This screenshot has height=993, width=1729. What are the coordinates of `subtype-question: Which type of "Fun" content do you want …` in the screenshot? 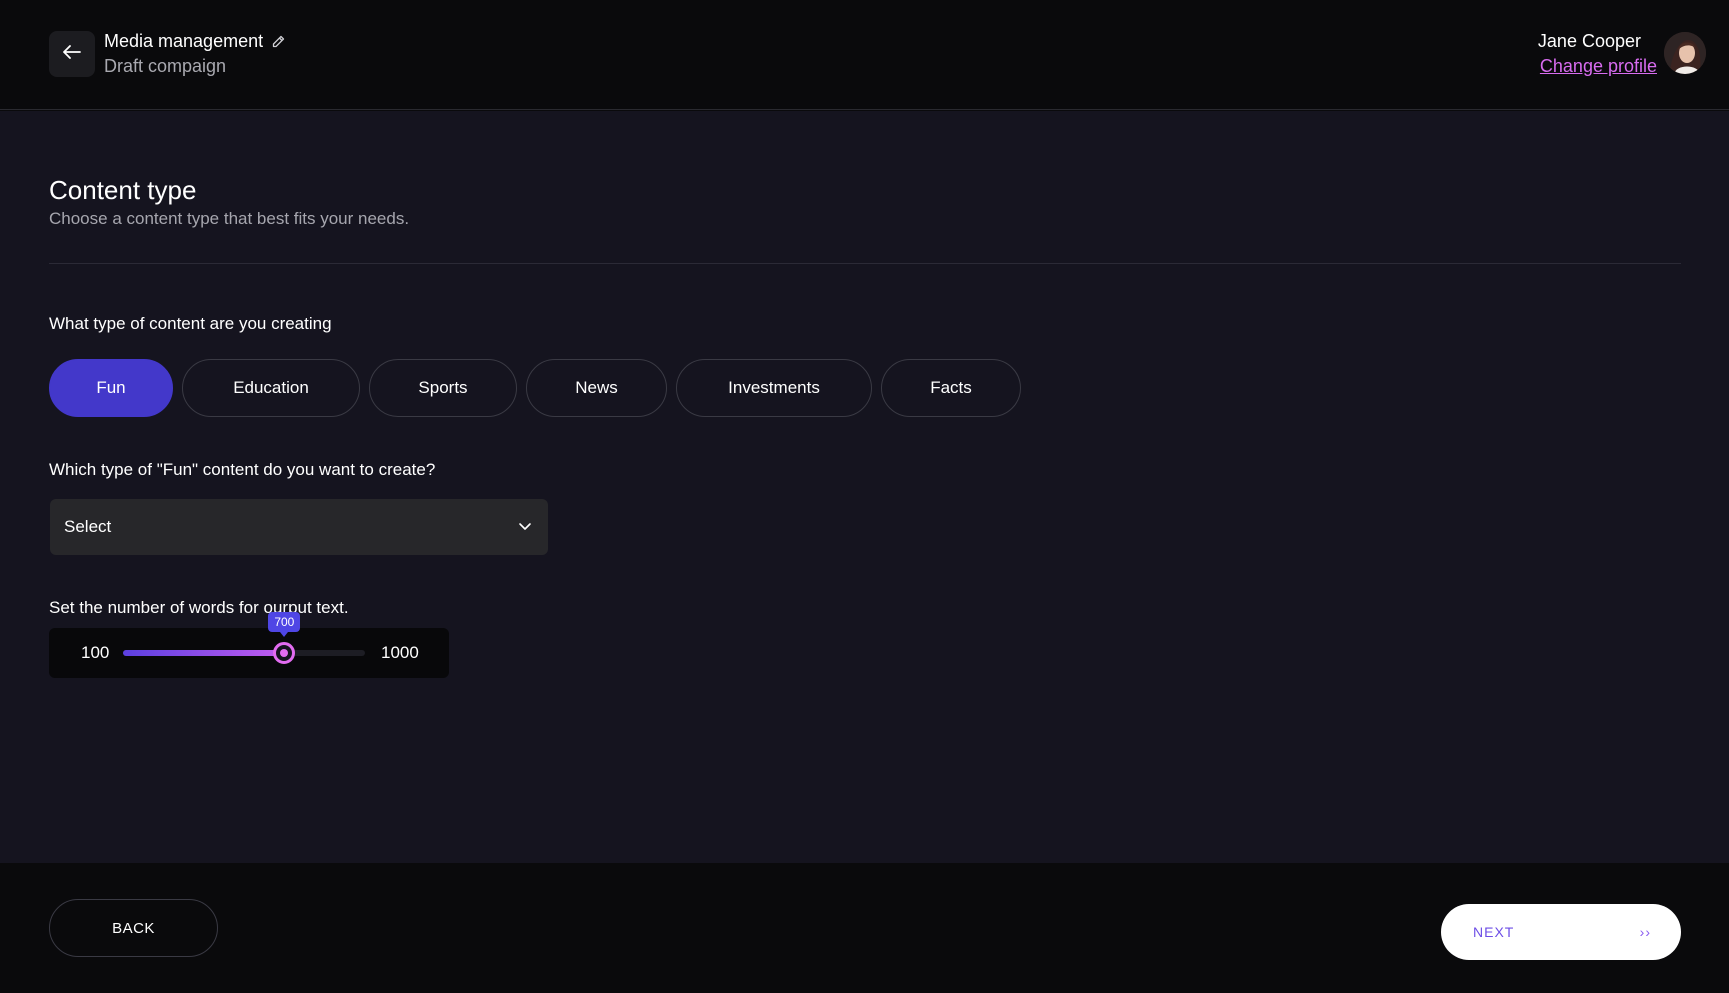 It's located at (242, 469).